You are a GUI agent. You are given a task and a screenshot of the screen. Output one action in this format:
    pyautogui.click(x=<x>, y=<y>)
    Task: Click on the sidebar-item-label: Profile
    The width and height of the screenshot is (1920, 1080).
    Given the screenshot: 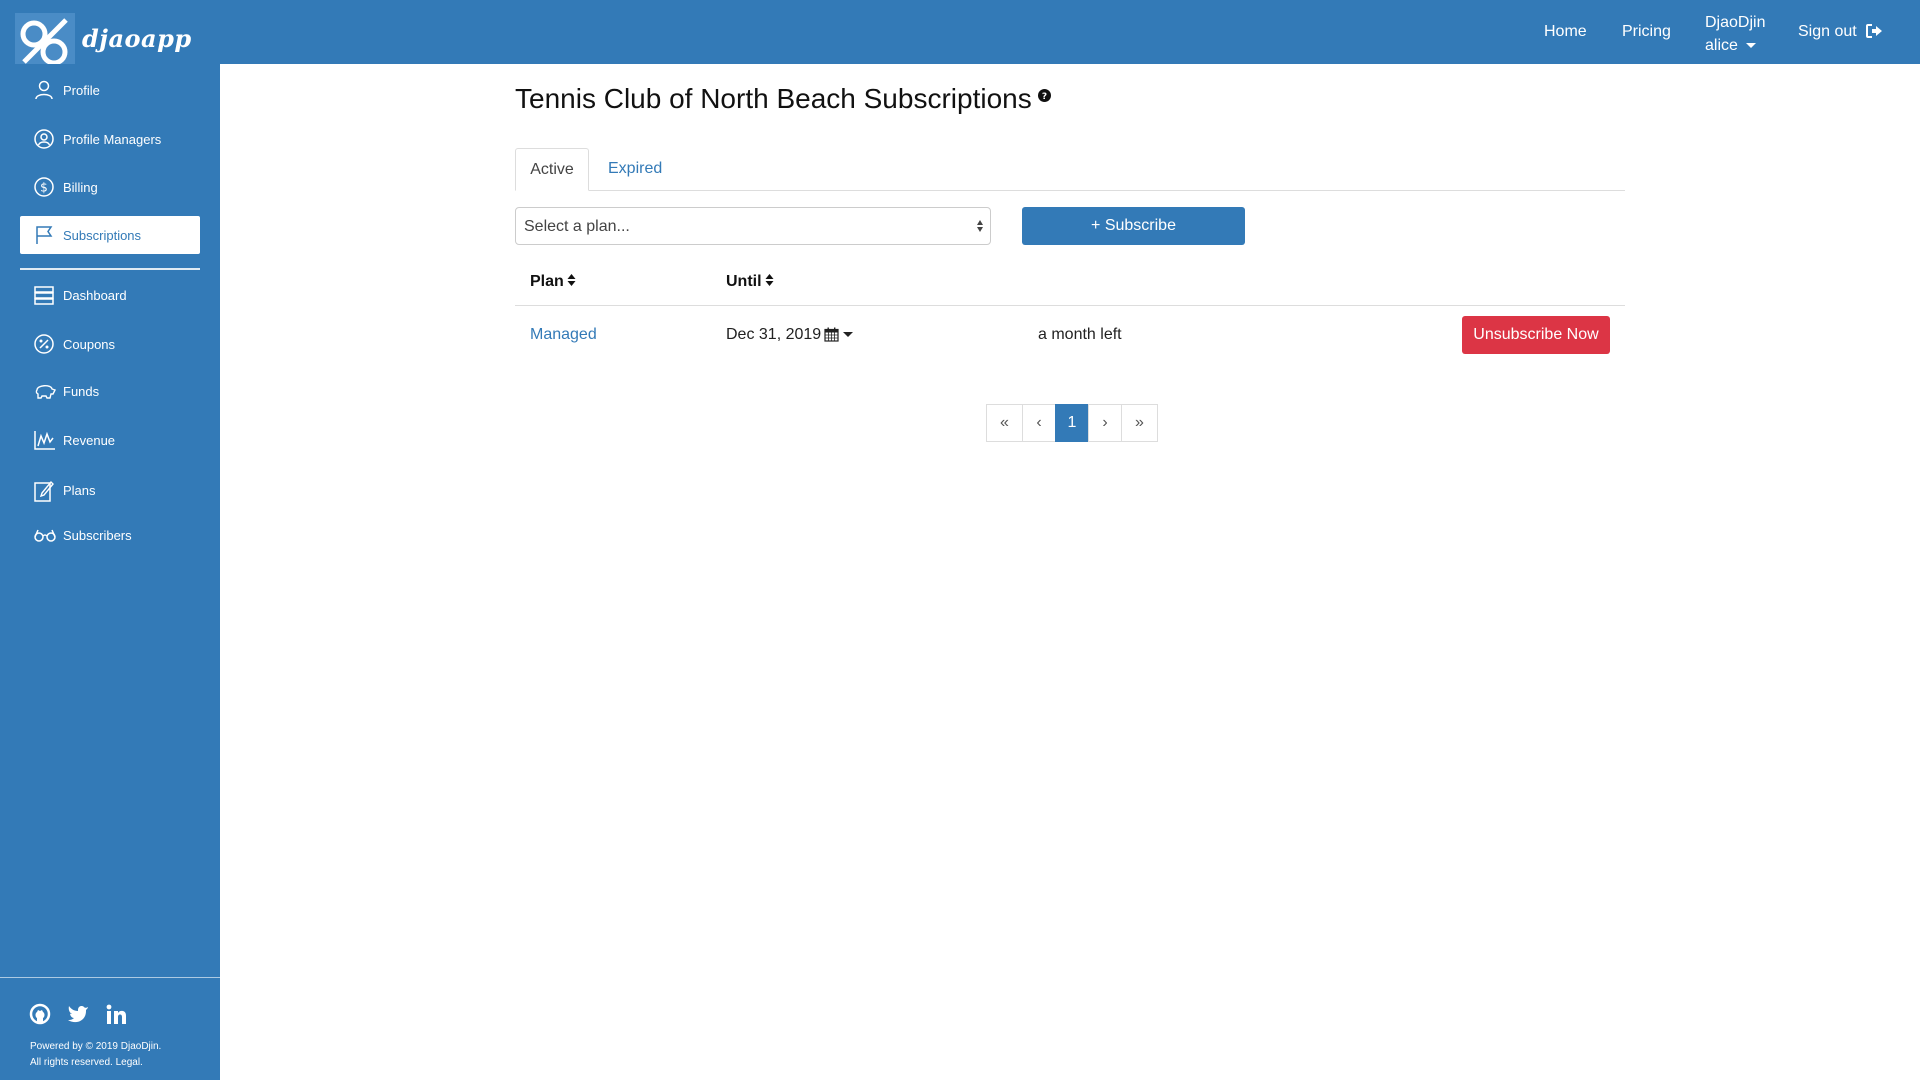 What is the action you would take?
    pyautogui.click(x=81, y=90)
    